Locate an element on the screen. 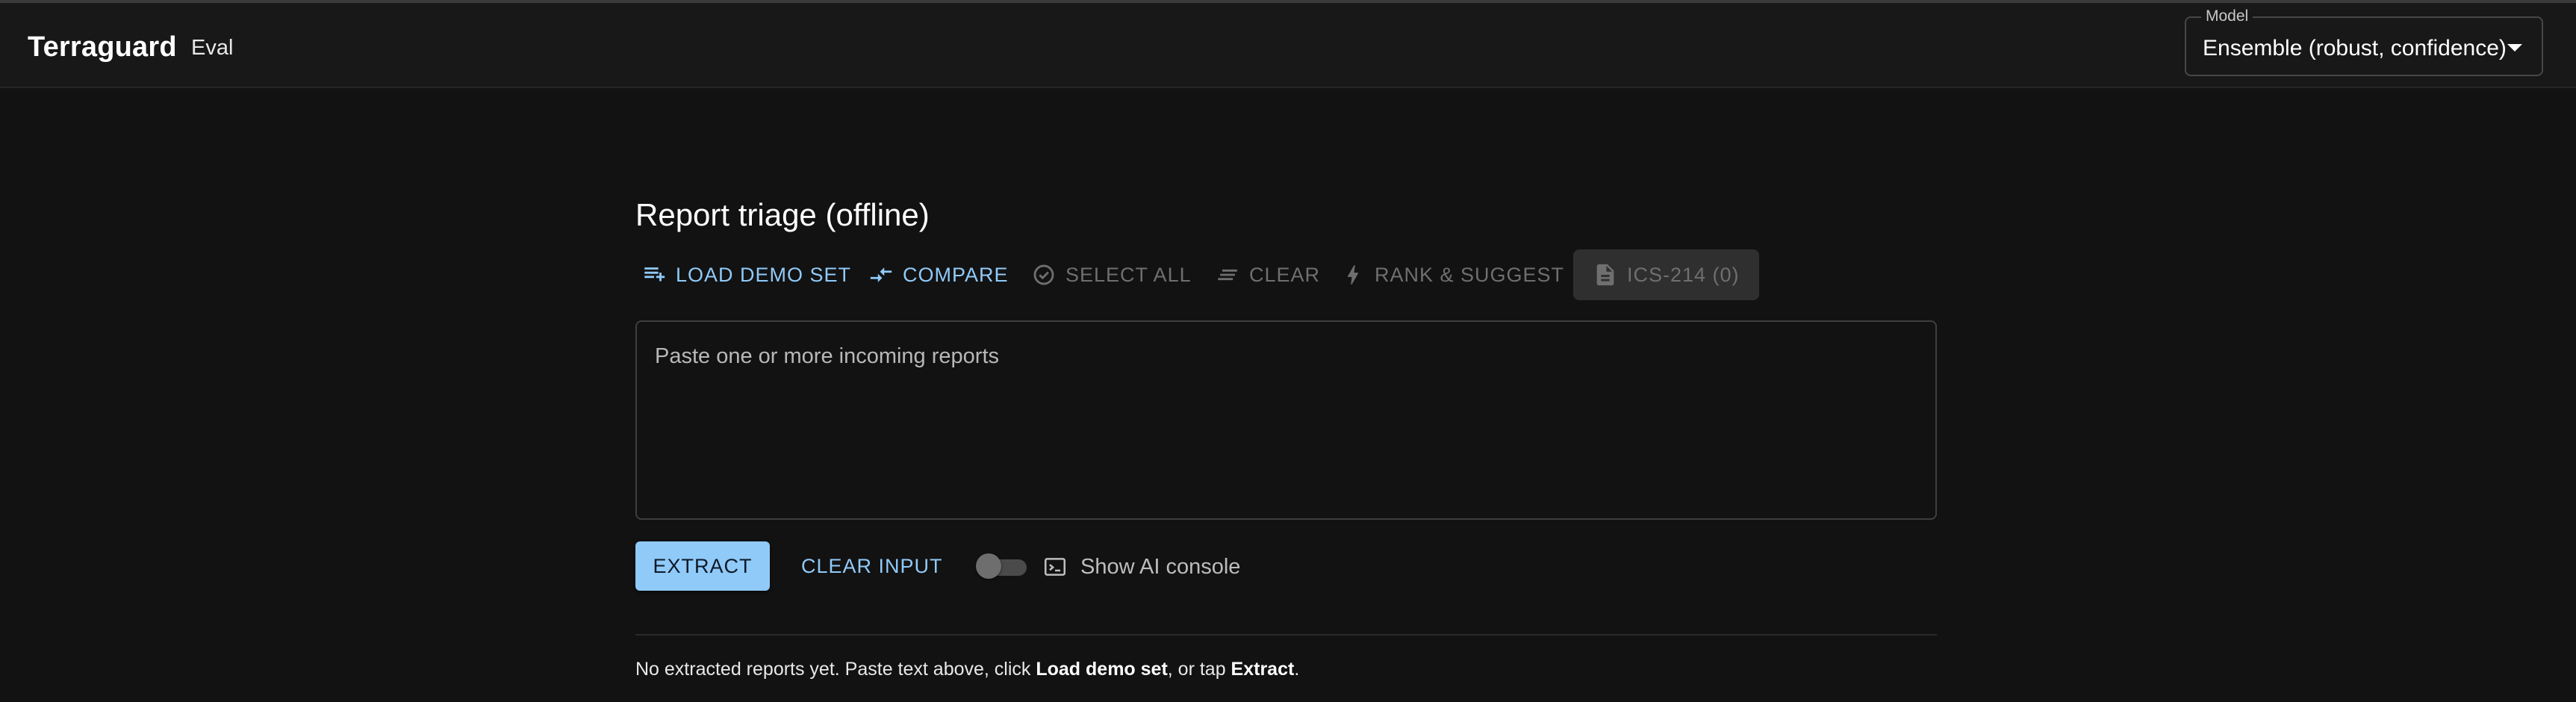 The width and height of the screenshot is (2576, 702). playlist-add-icon is located at coordinates (654, 275).